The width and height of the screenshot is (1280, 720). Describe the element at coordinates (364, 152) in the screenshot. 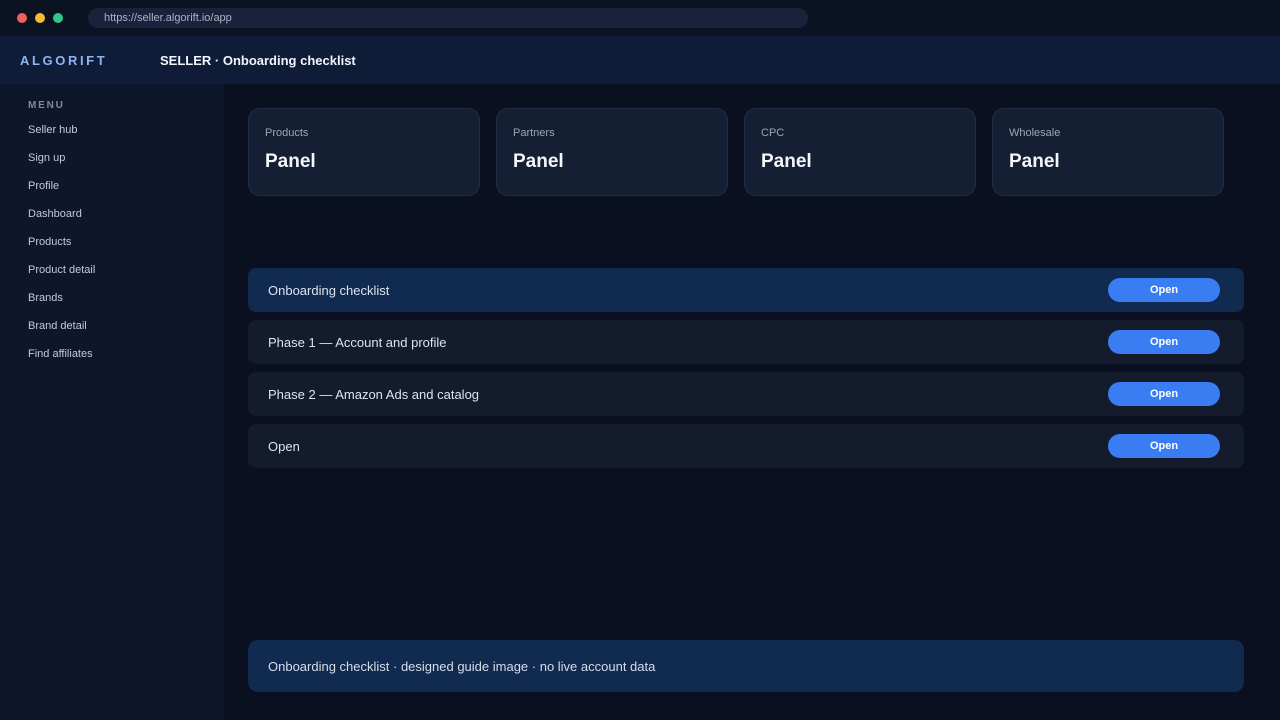

I see `stat-card-products: Products Panel` at that location.